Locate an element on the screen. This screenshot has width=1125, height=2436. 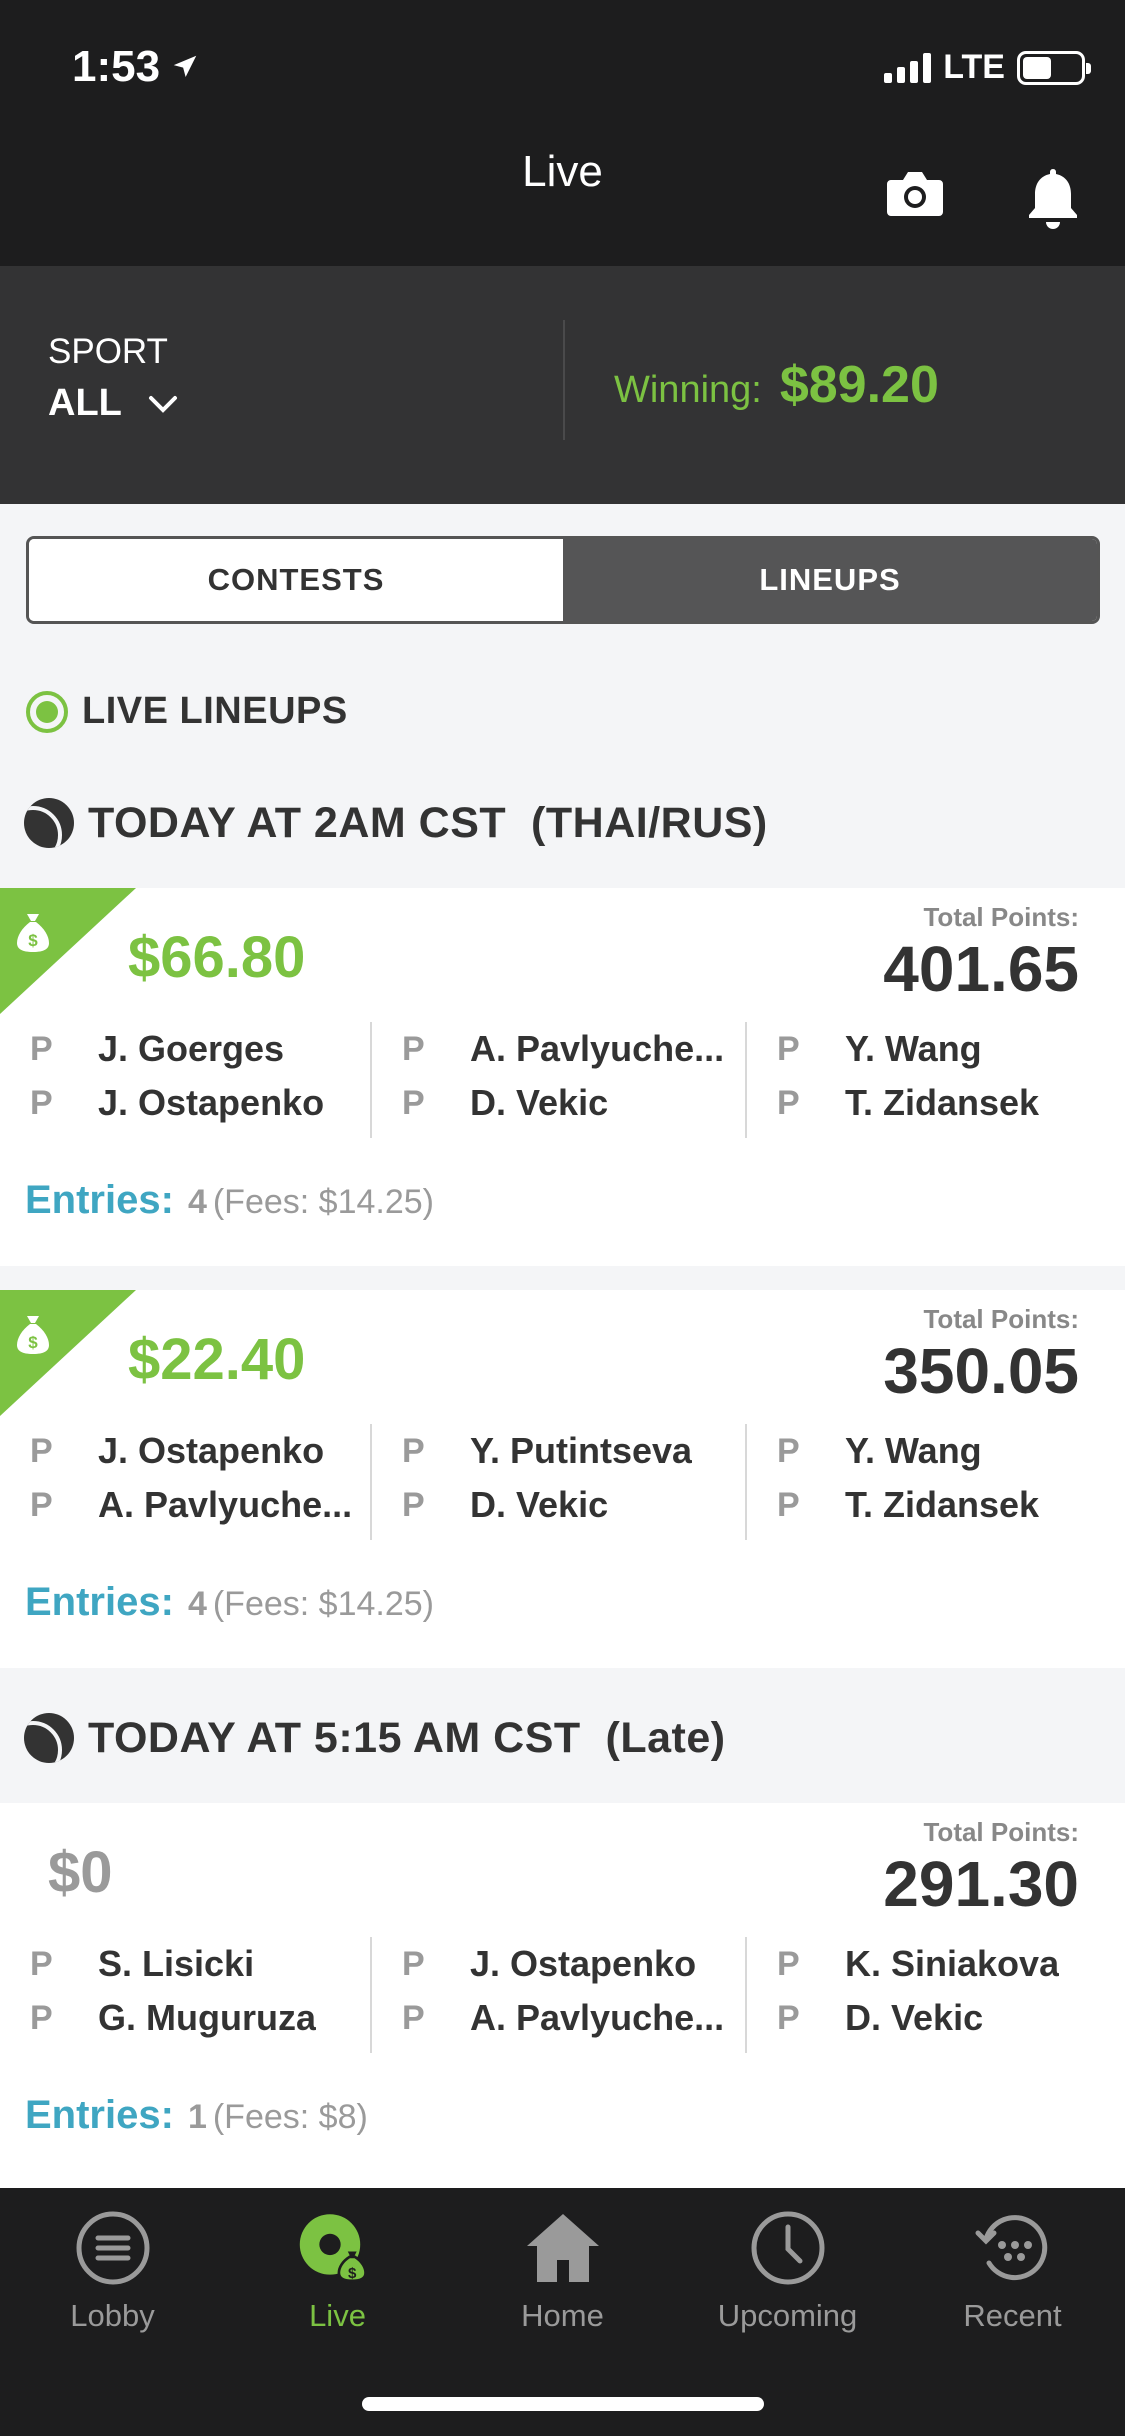
player-name: Y. Wang is located at coordinates (913, 1450).